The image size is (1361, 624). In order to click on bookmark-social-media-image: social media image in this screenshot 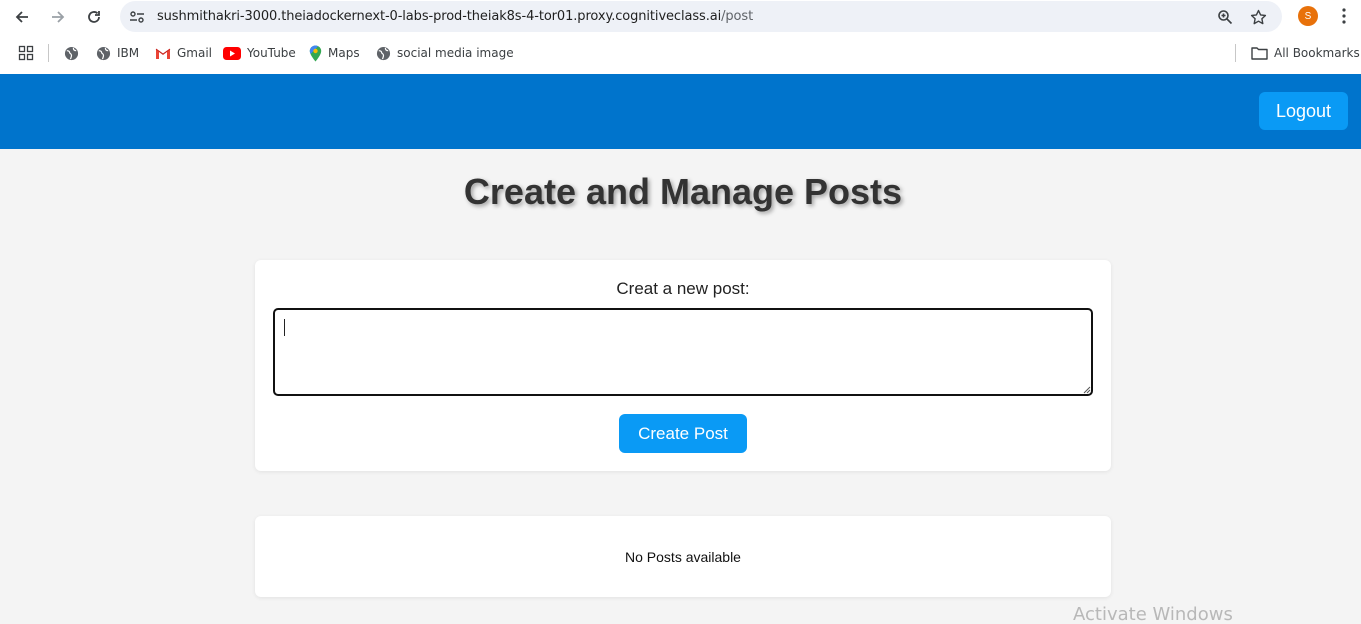, I will do `click(445, 53)`.